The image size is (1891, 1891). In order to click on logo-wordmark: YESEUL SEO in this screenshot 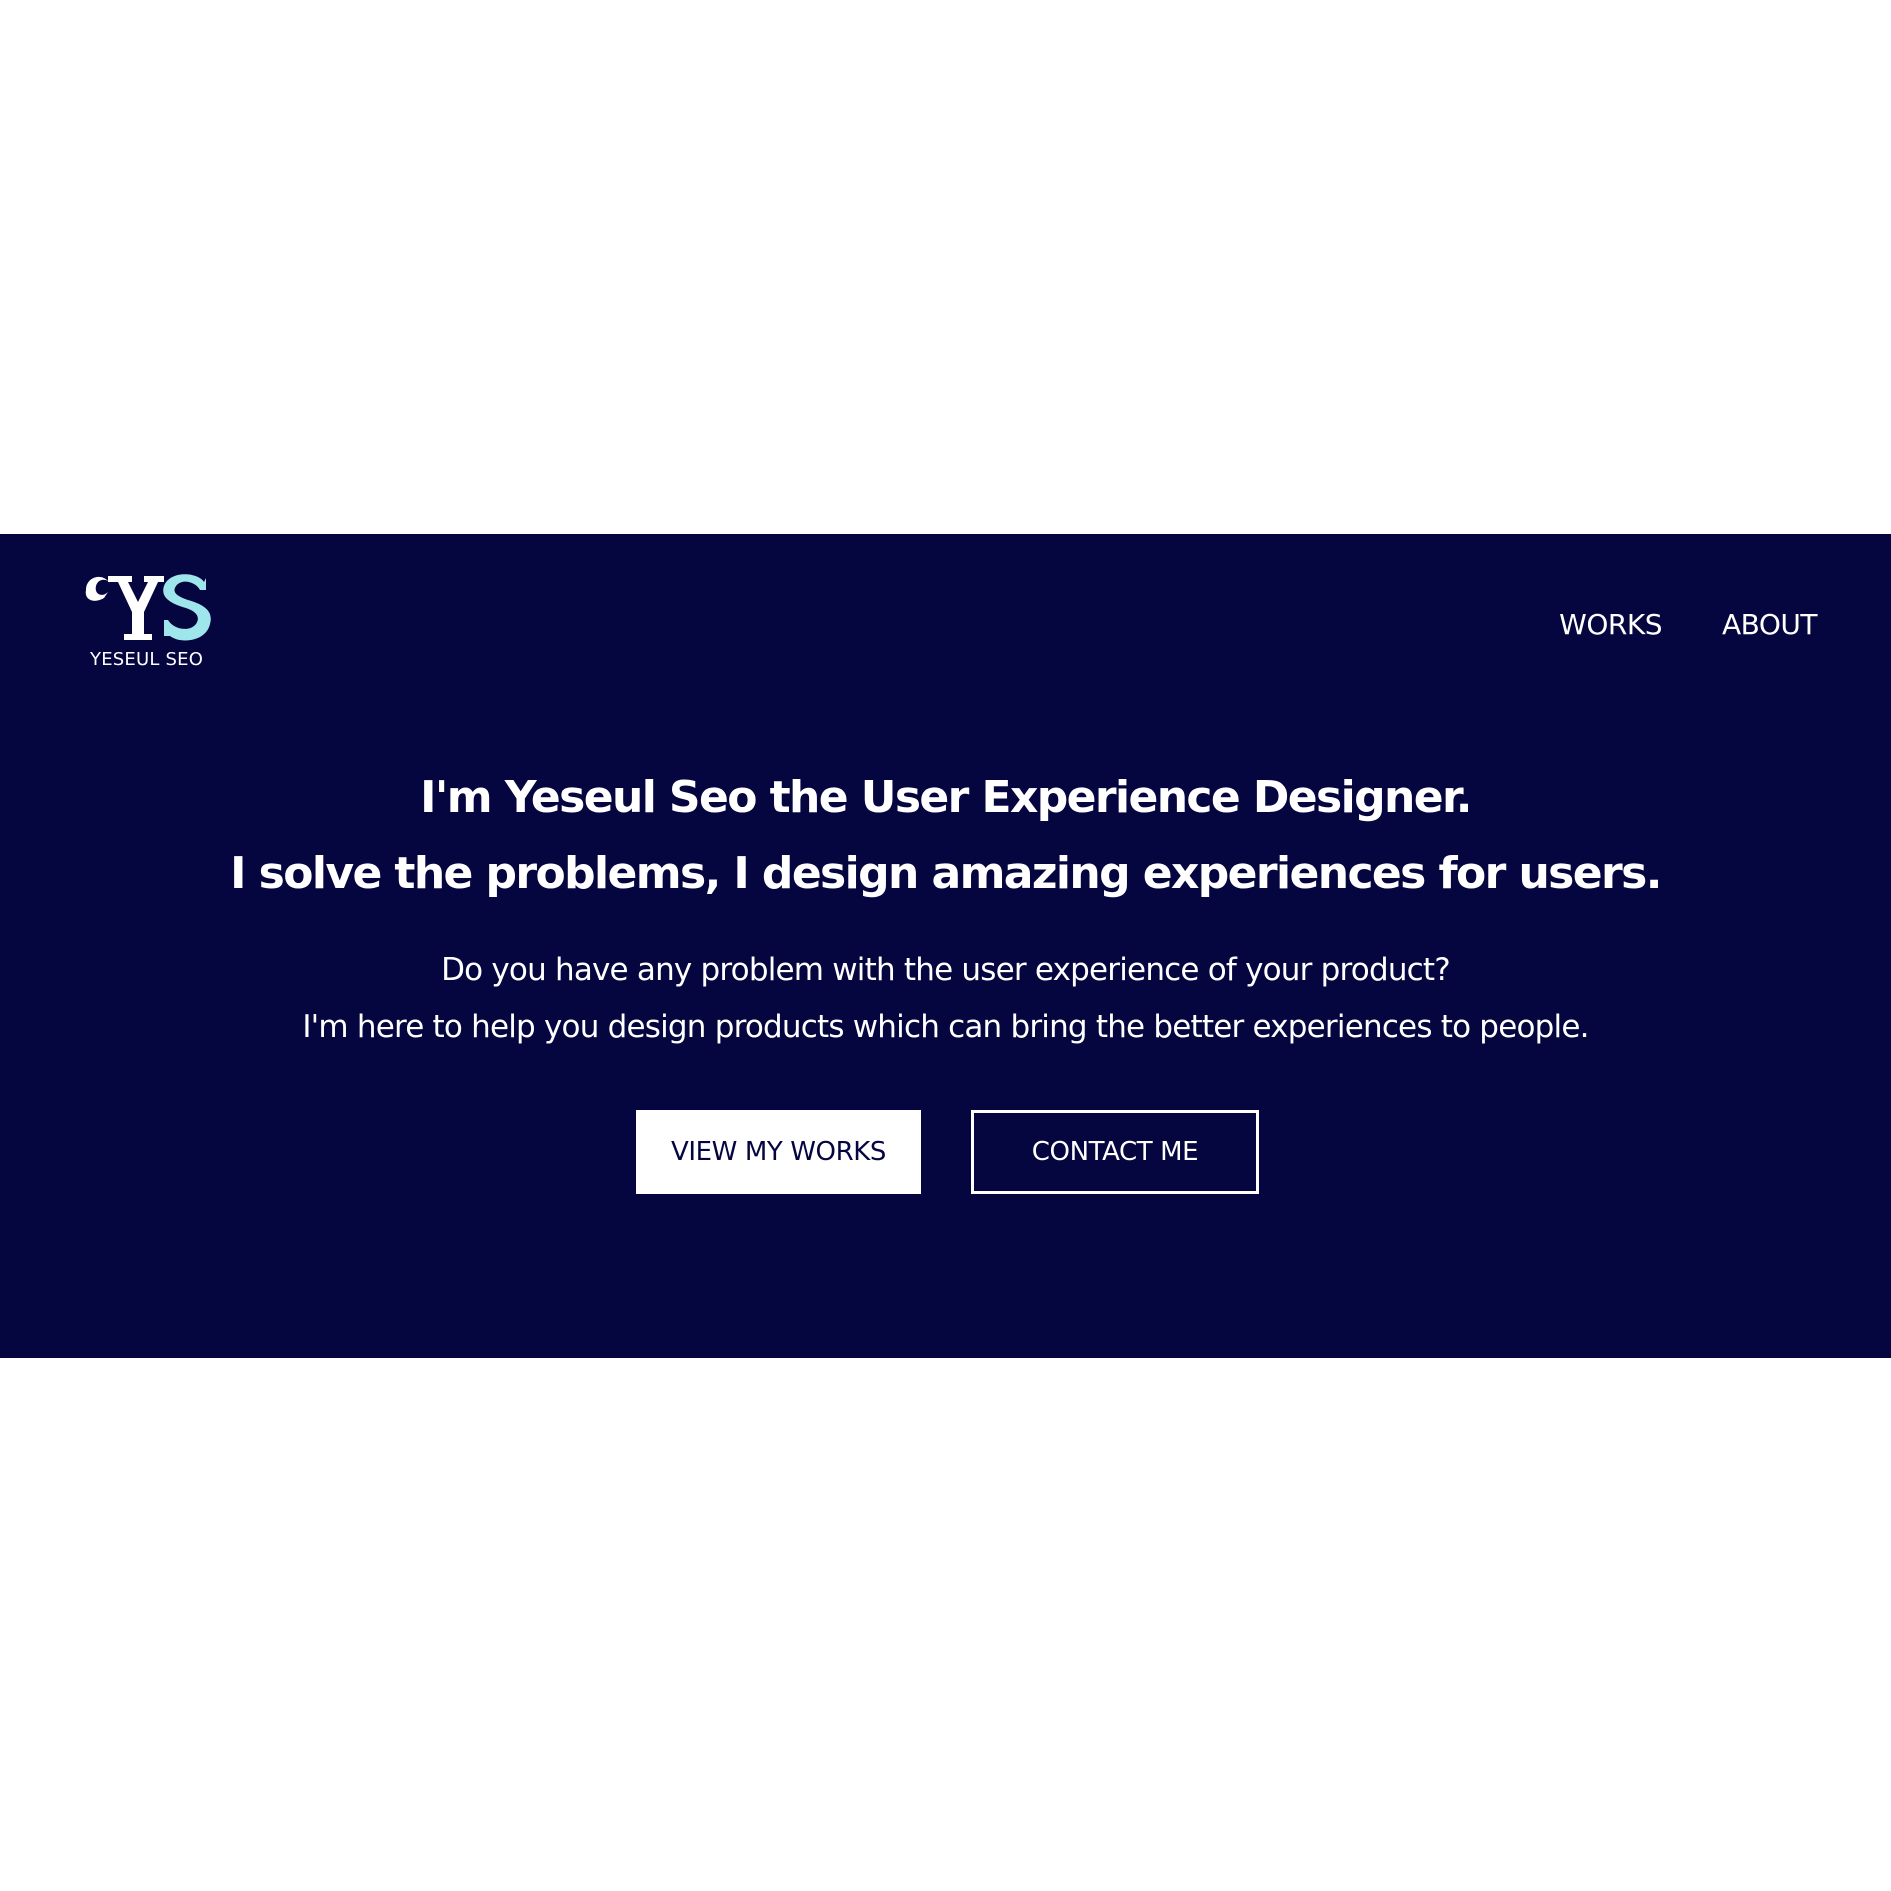, I will do `click(147, 659)`.